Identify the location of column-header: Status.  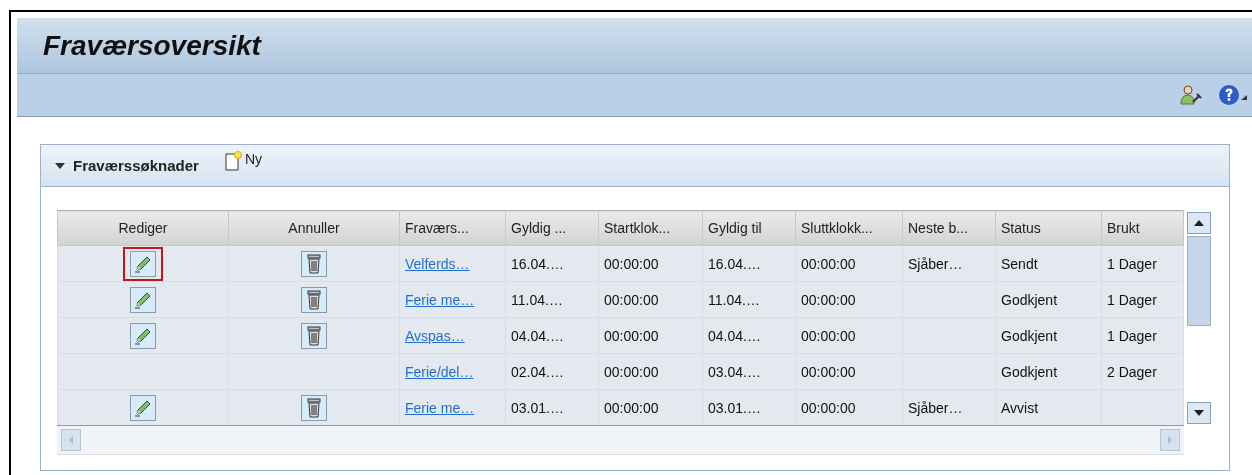
(1048, 228).